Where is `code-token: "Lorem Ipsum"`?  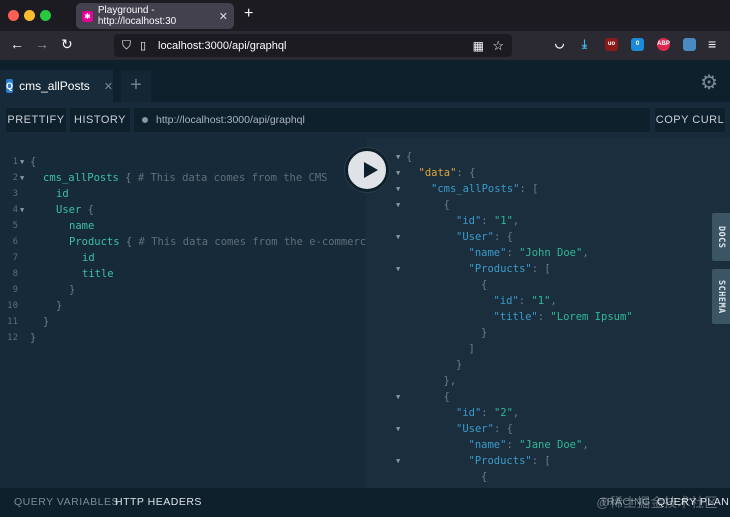 code-token: "Lorem Ipsum" is located at coordinates (591, 317).